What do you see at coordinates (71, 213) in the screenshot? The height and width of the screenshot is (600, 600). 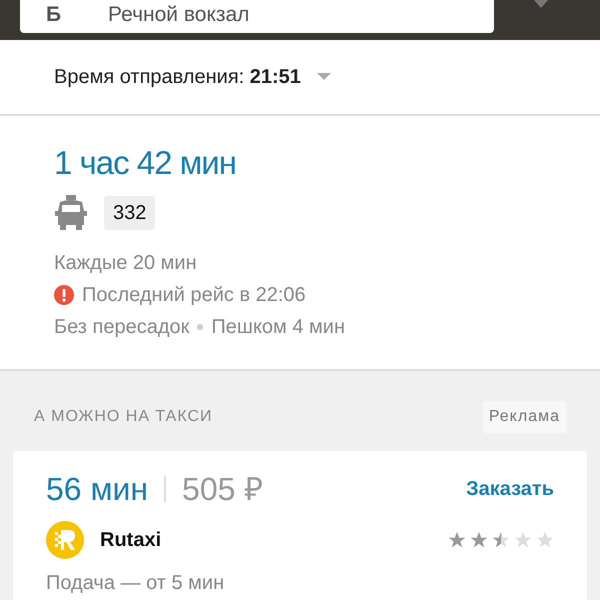 I see `minibus-icon` at bounding box center [71, 213].